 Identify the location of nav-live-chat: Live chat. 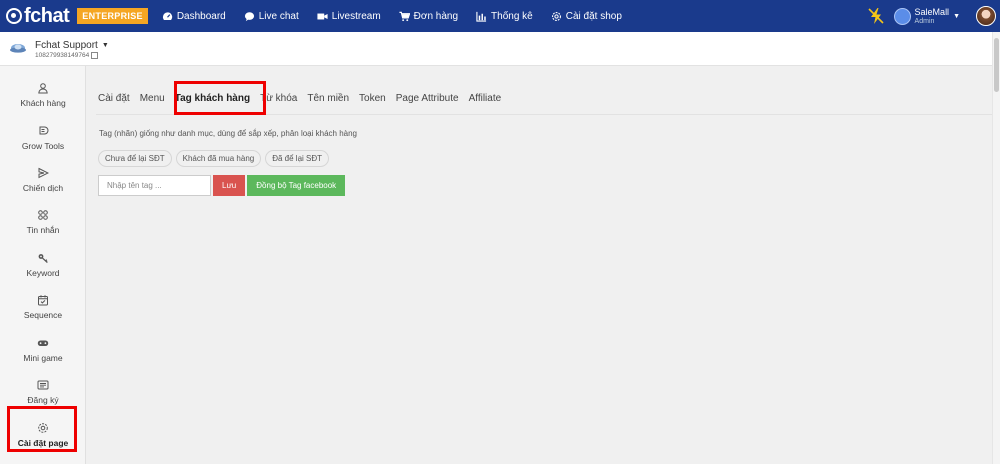
(271, 16).